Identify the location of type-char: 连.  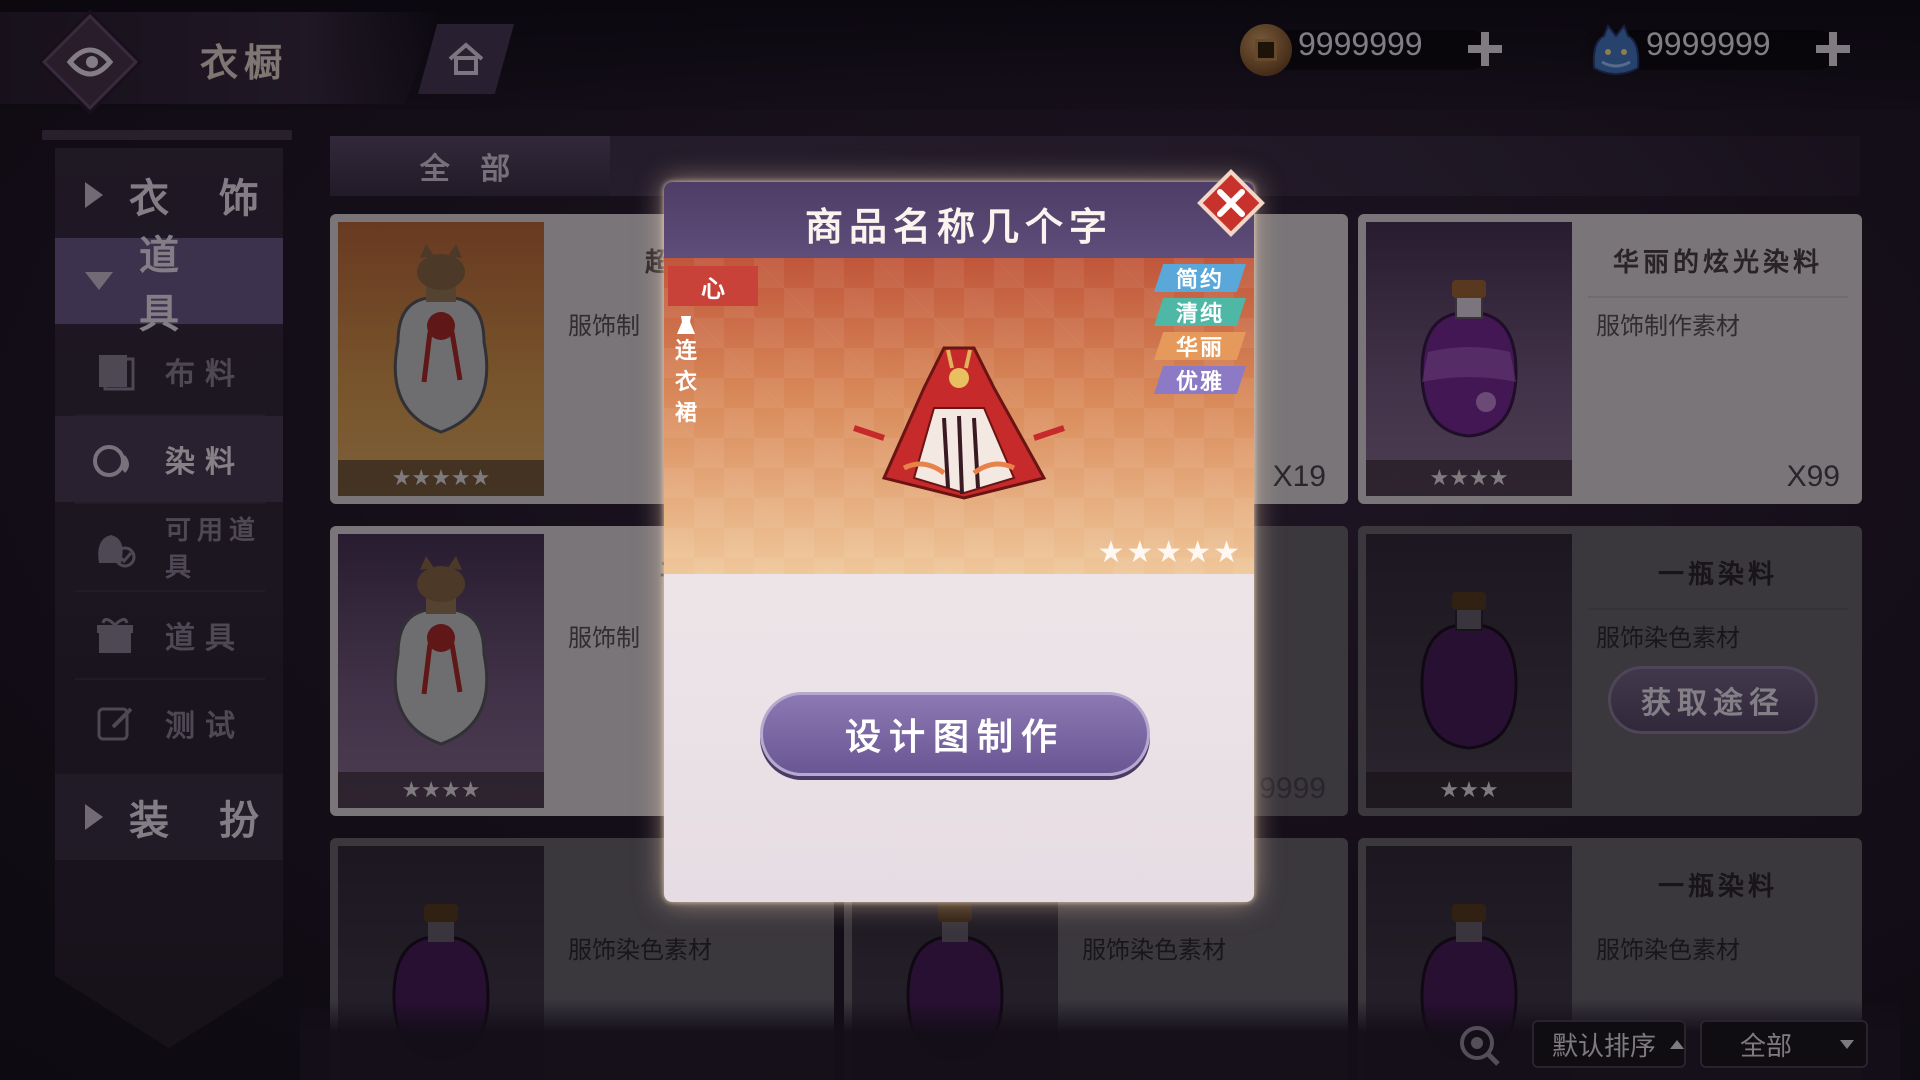
(685, 351).